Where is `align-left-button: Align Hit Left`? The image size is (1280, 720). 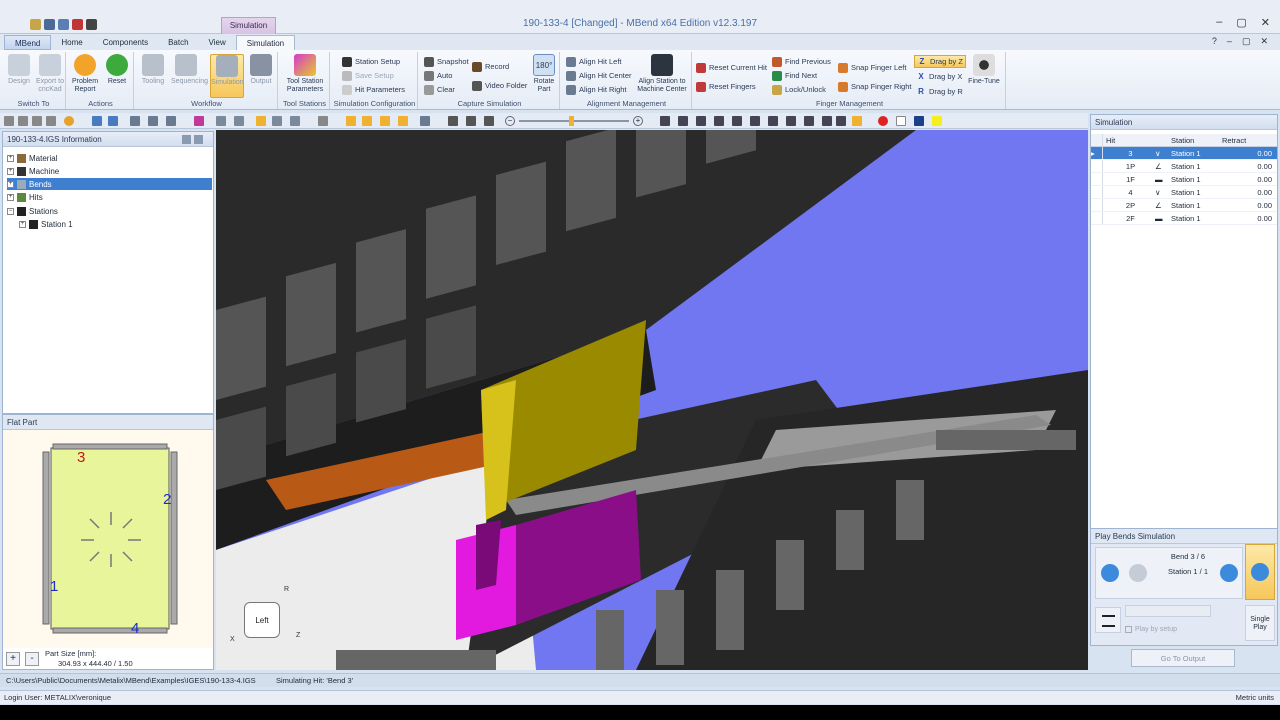
align-left-button: Align Hit Left is located at coordinates (594, 61).